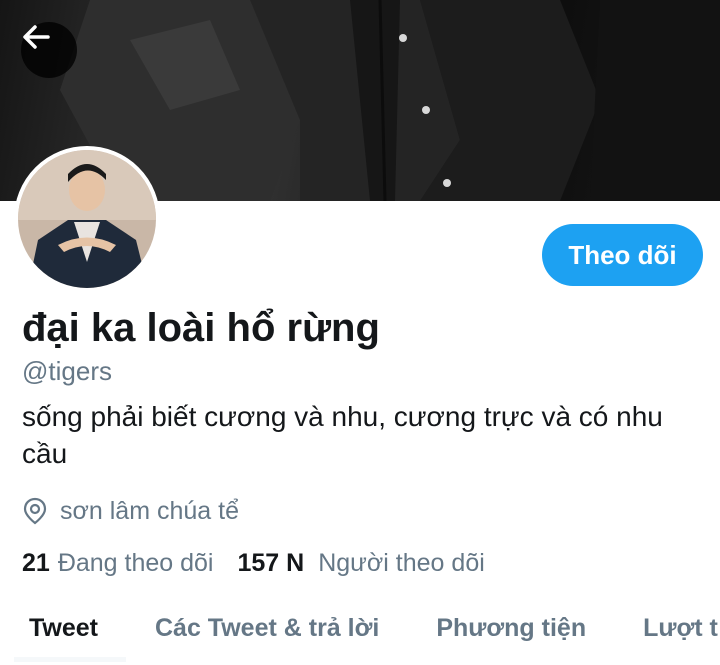 The width and height of the screenshot is (720, 665). Describe the element at coordinates (70, 659) in the screenshot. I see `active-tab-indicator` at that location.